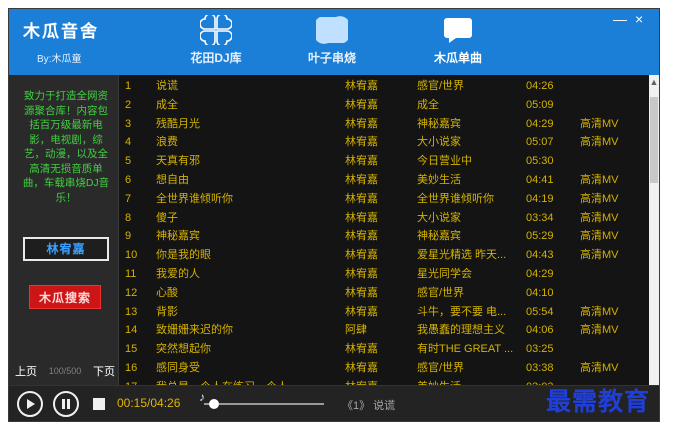  I want to click on leaf-icon, so click(332, 30).